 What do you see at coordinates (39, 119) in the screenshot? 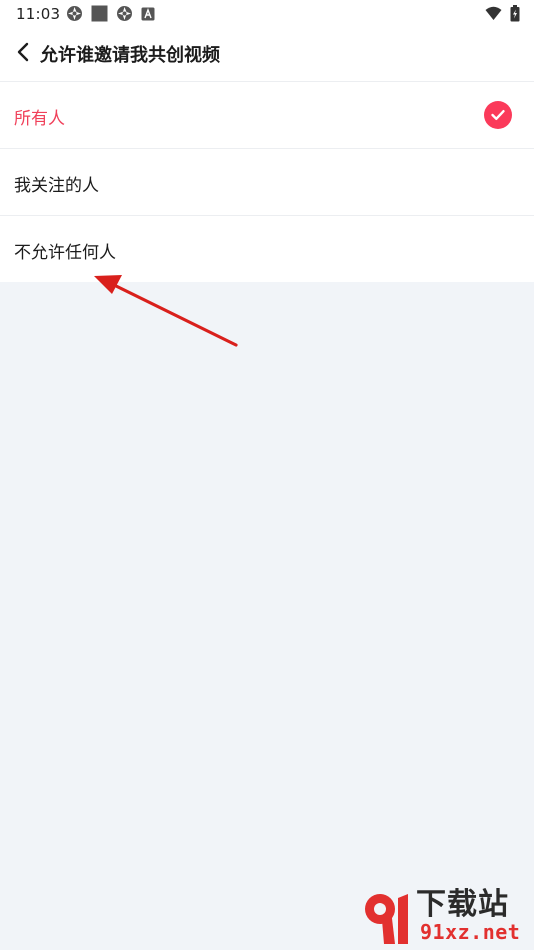
I see `option-label: 所有人` at bounding box center [39, 119].